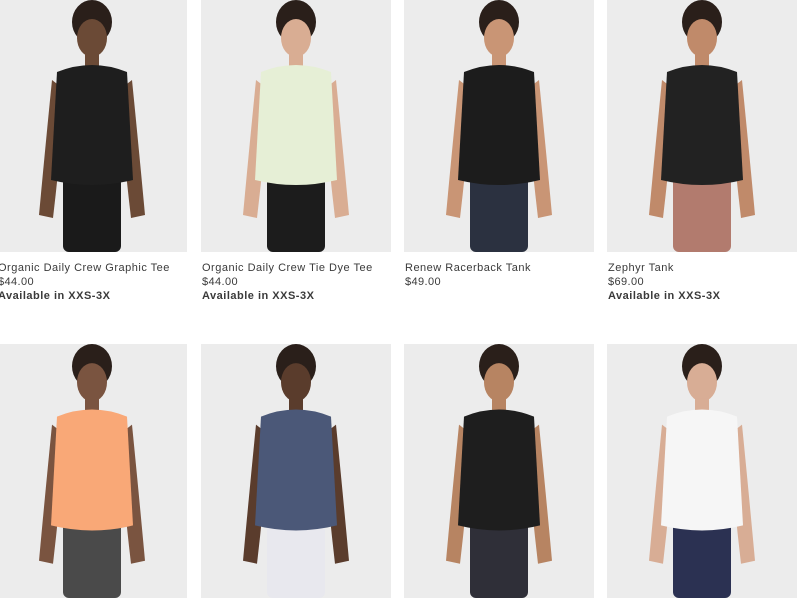 Image resolution: width=800 pixels, height=598 pixels. What do you see at coordinates (287, 268) in the screenshot?
I see `product-name: Organic Daily Crew Tie Dye Tee` at bounding box center [287, 268].